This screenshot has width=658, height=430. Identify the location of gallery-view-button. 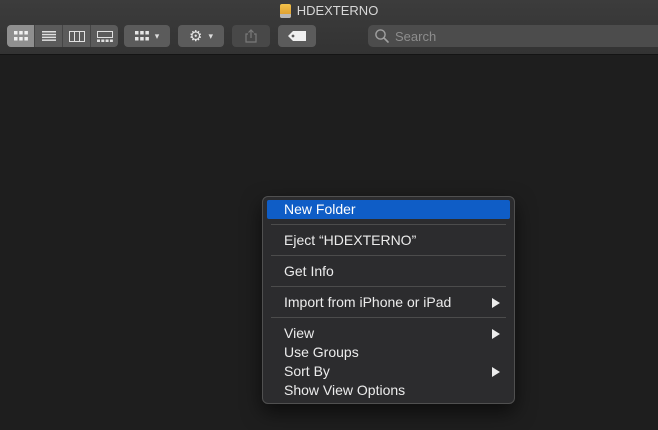
(104, 36).